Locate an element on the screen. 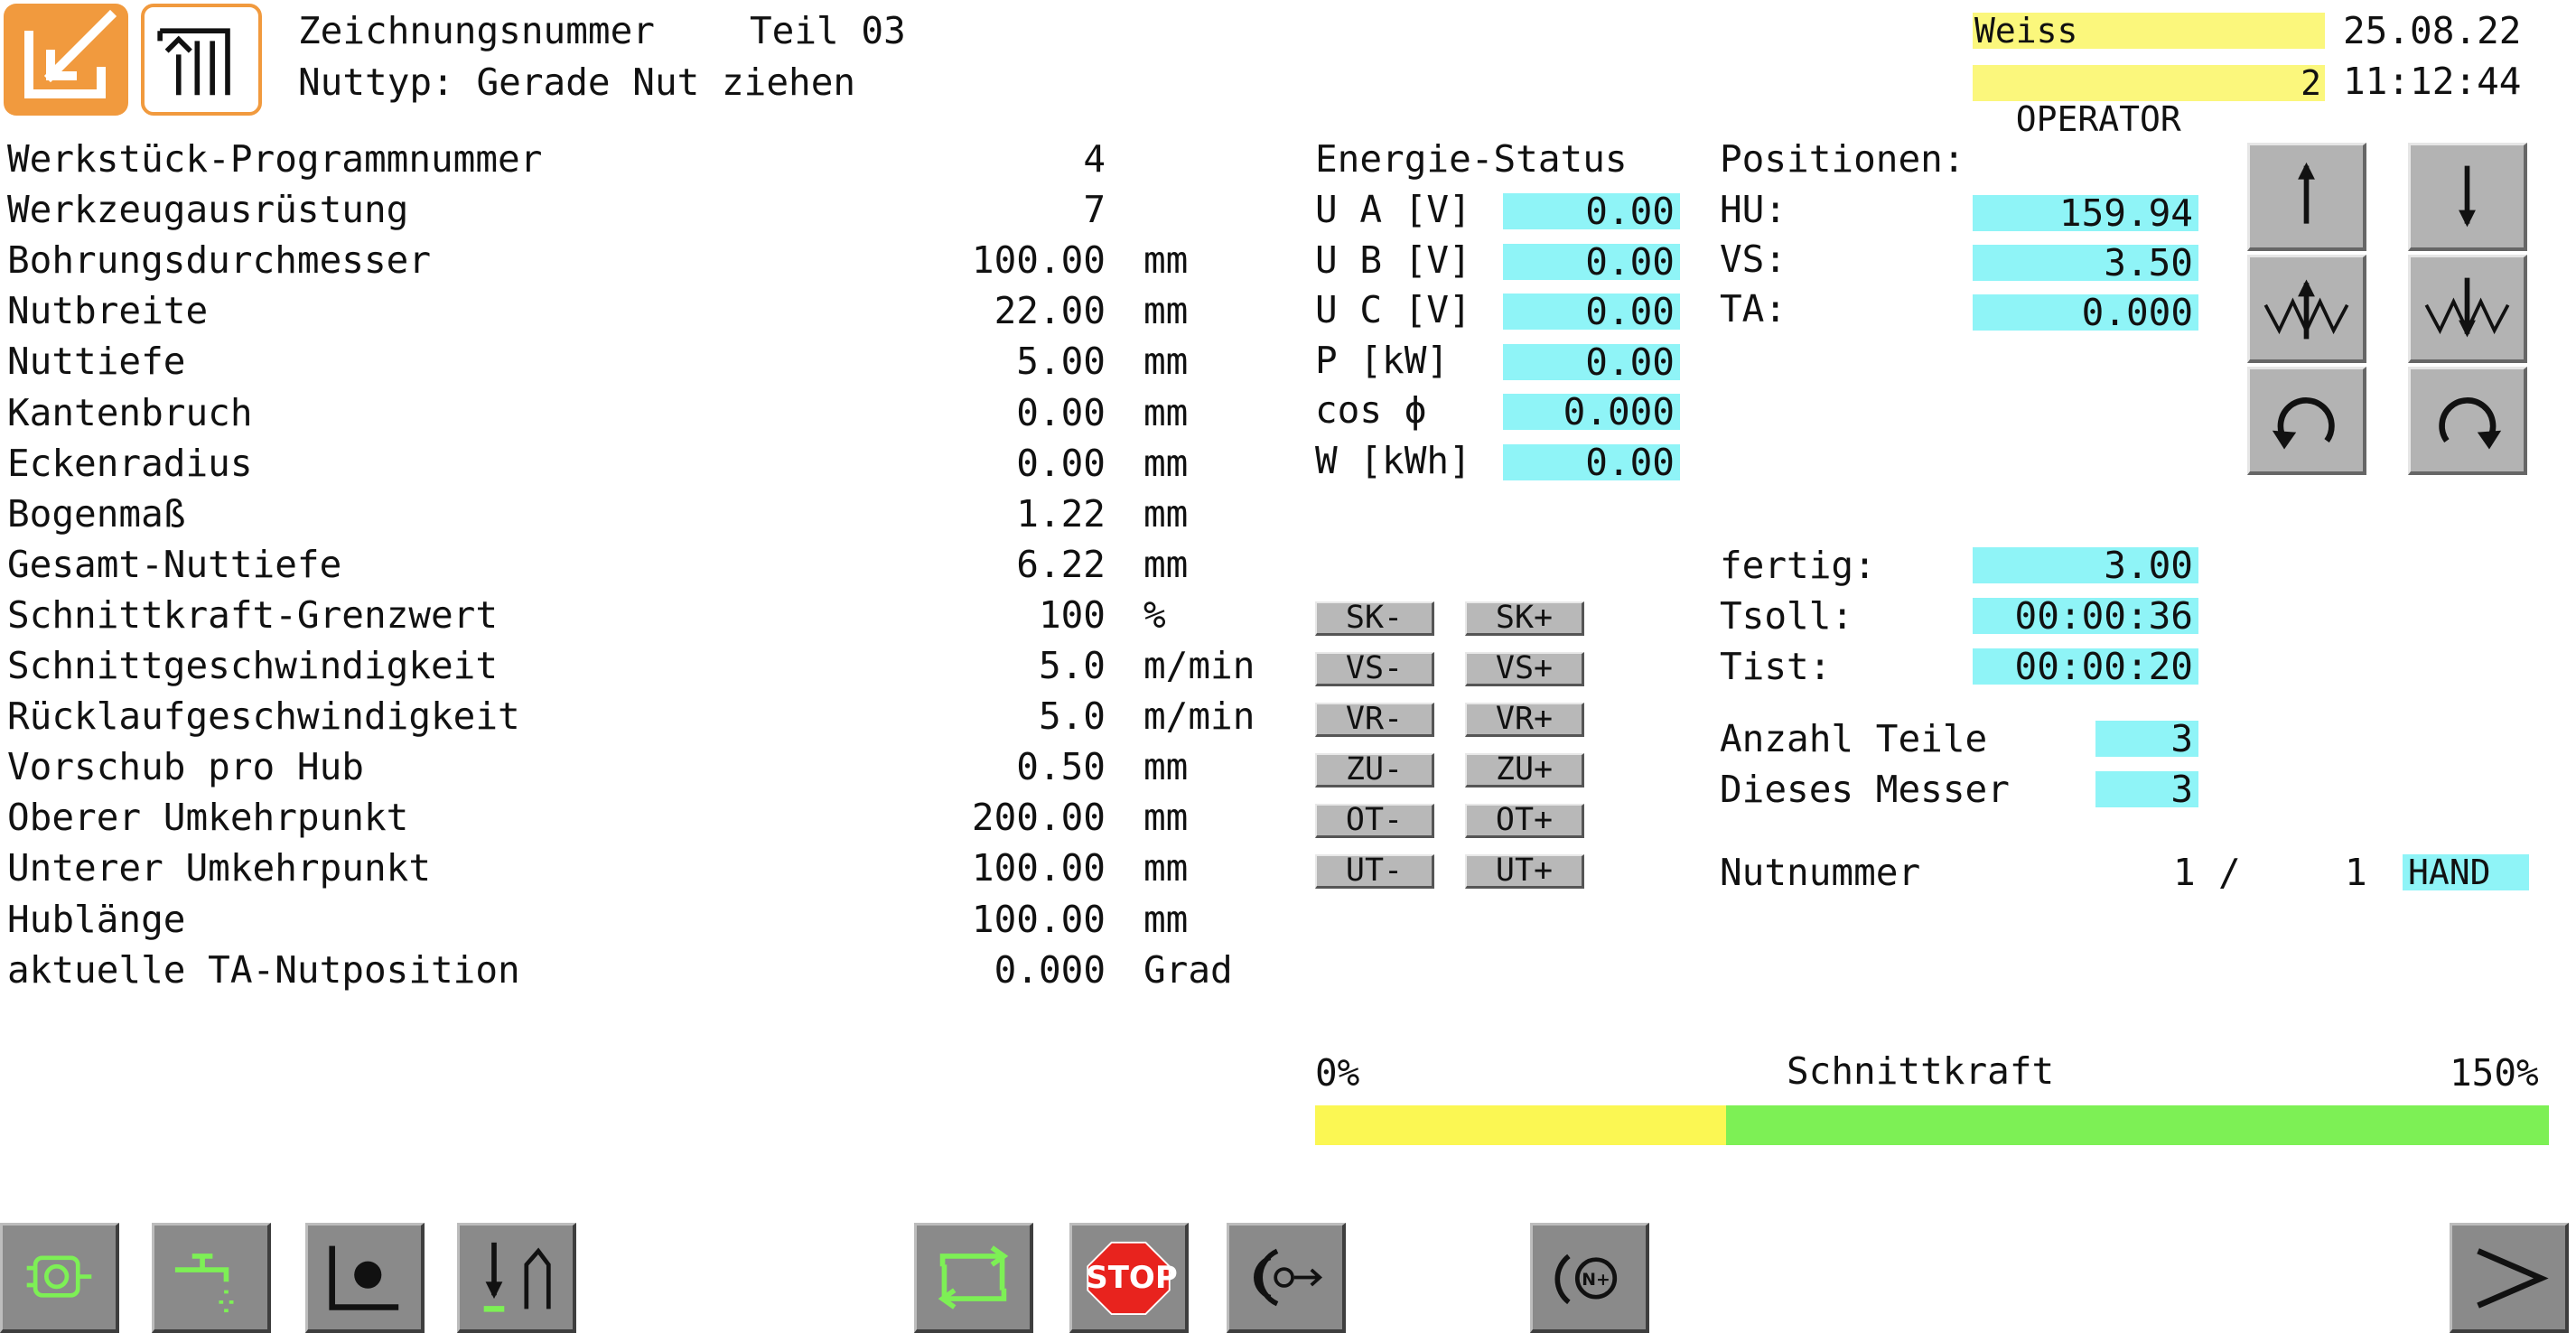 Image resolution: width=2576 pixels, height=1342 pixels. adjust-plus-button: ZU+ is located at coordinates (1524, 770).